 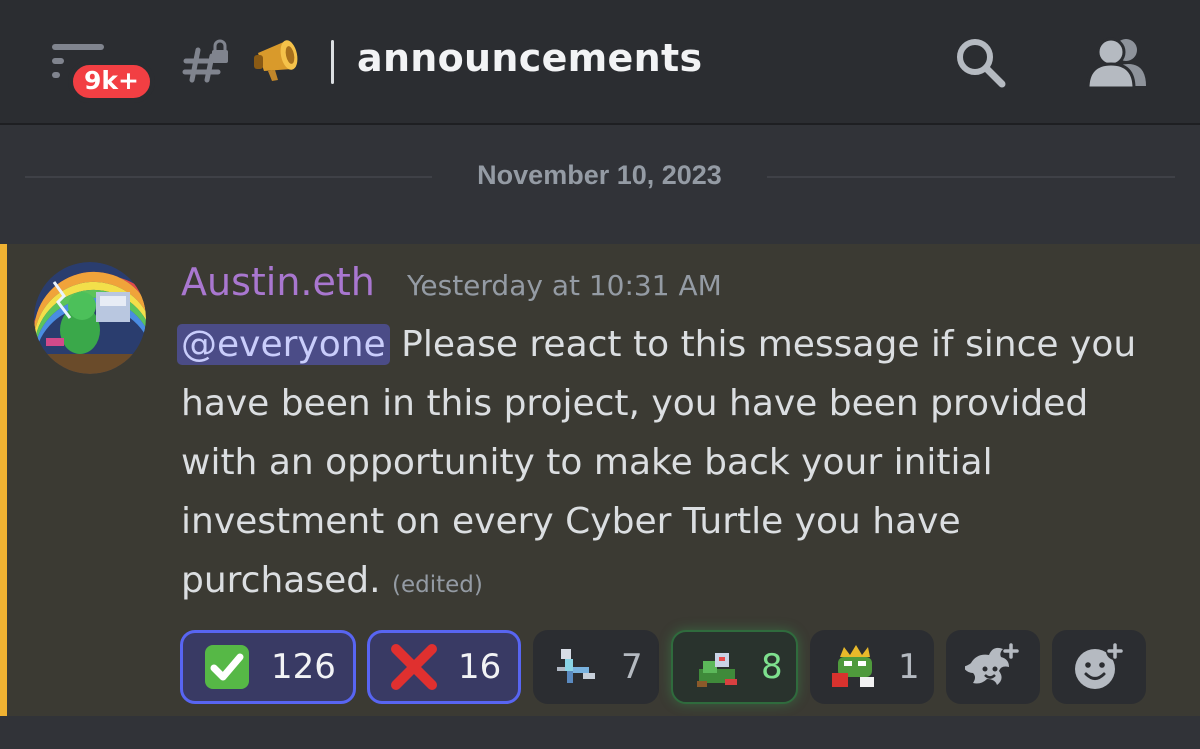 What do you see at coordinates (111, 81) in the screenshot?
I see `unread-count-badge: 9k+` at bounding box center [111, 81].